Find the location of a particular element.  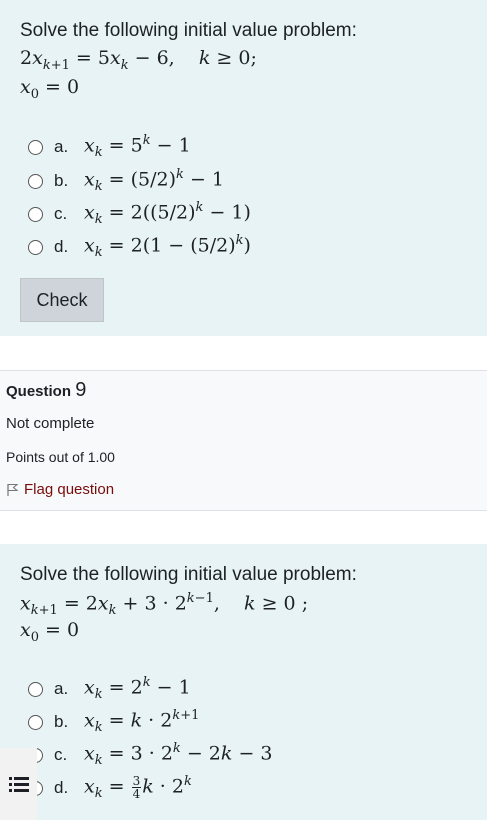

check-button: Check is located at coordinates (62, 300).